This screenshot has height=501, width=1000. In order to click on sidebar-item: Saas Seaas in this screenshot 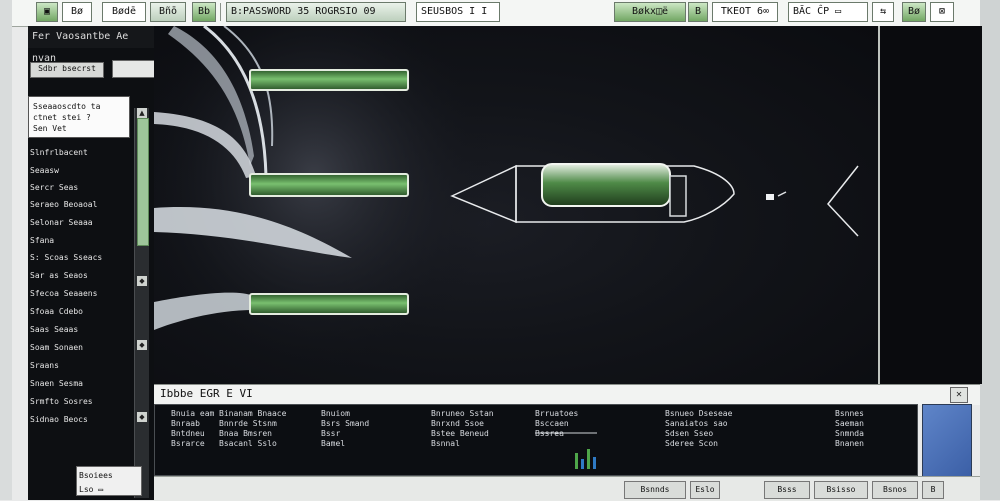, I will do `click(85, 330)`.